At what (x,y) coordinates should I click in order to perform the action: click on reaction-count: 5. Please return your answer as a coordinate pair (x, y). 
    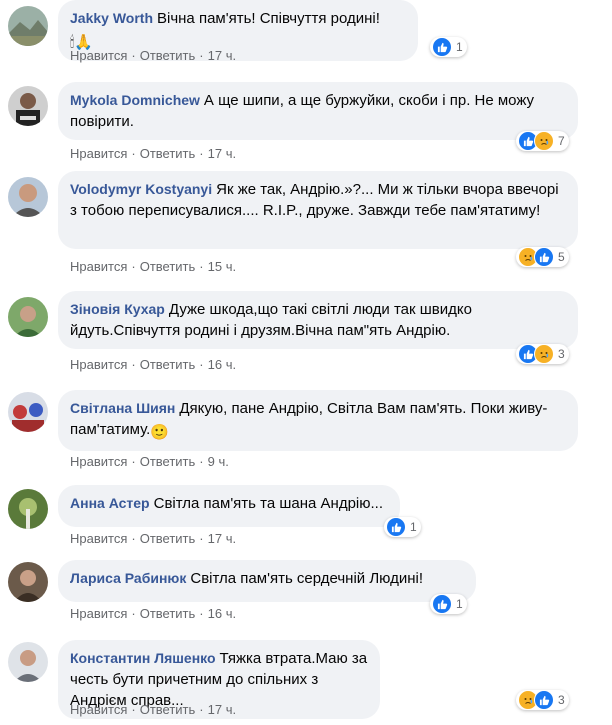
    Looking at the image, I should click on (561, 257).